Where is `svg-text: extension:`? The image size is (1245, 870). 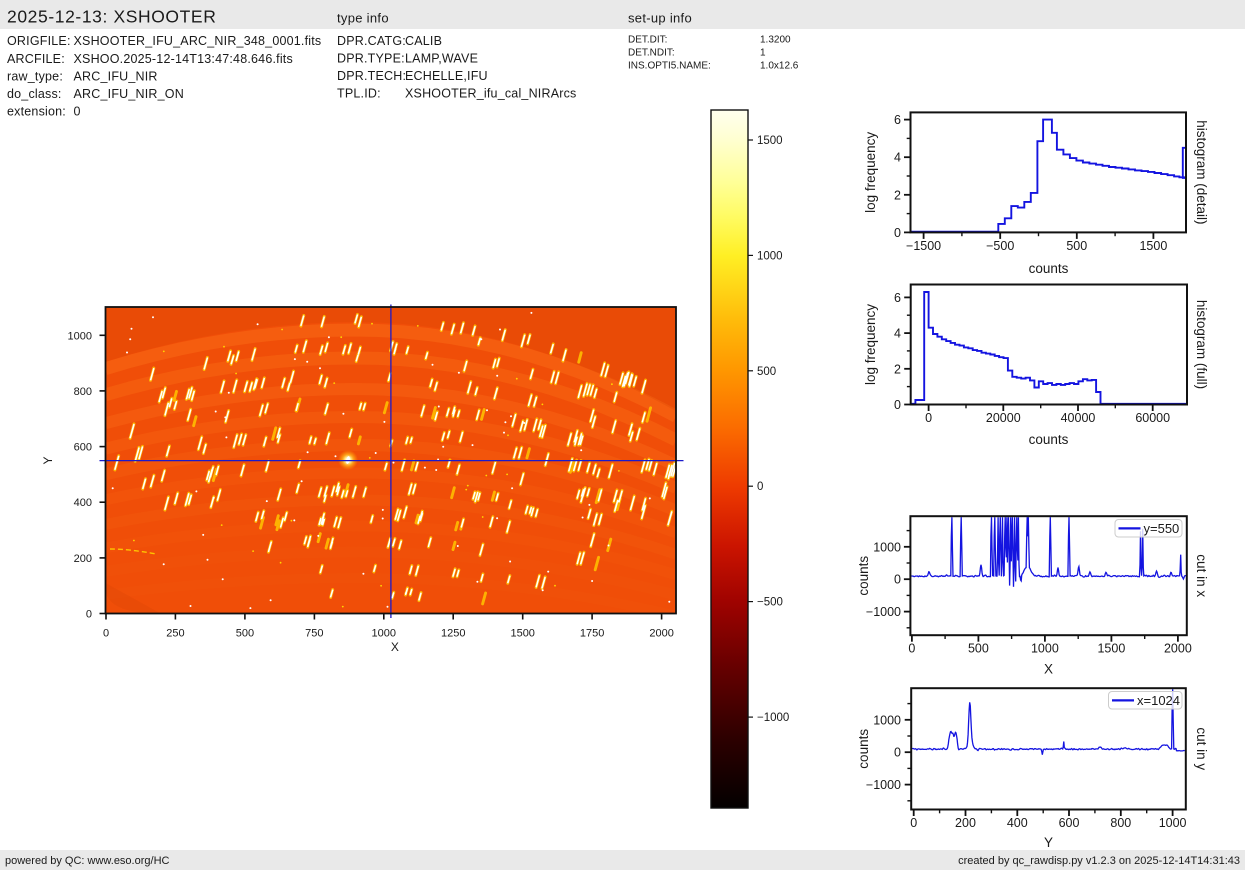 svg-text: extension: is located at coordinates (36, 112).